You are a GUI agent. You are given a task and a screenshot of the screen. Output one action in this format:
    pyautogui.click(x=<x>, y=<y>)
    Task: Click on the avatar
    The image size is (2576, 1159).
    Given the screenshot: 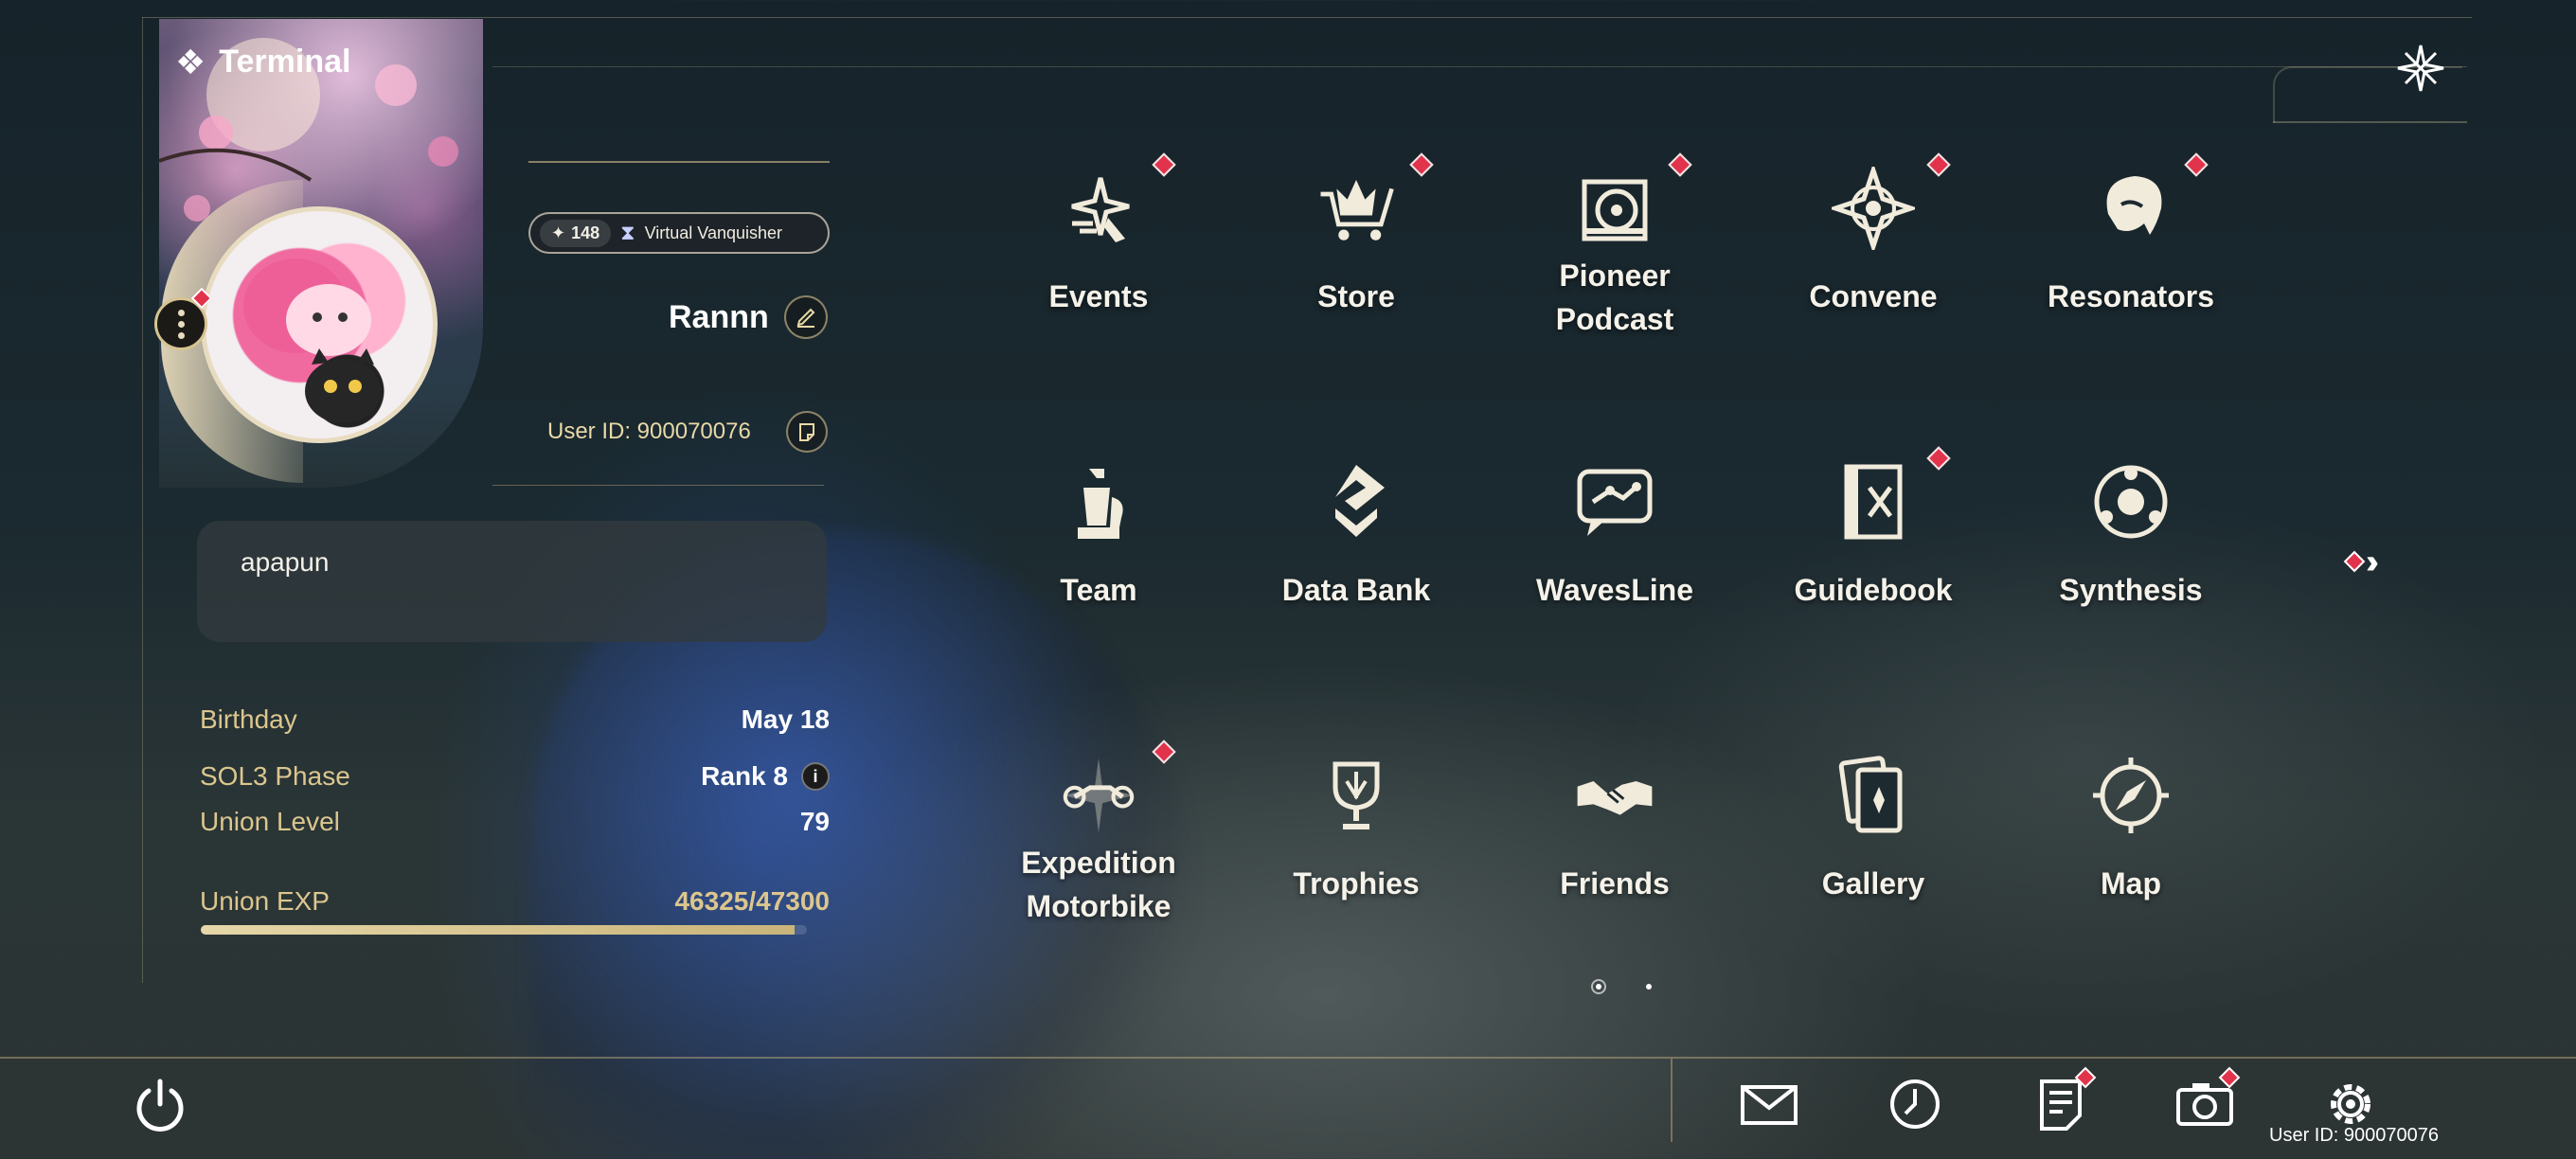 What is the action you would take?
    pyautogui.click(x=319, y=324)
    